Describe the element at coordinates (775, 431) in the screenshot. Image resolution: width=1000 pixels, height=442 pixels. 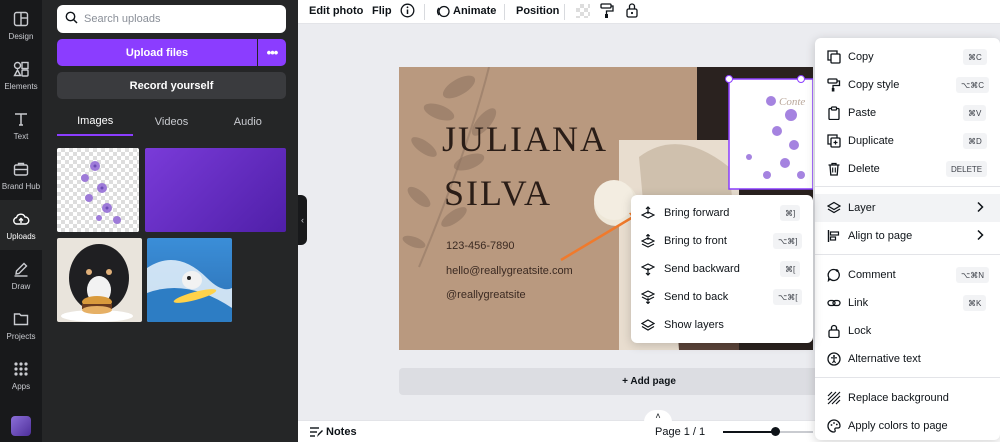
I see `zoom-slider-thumb` at that location.